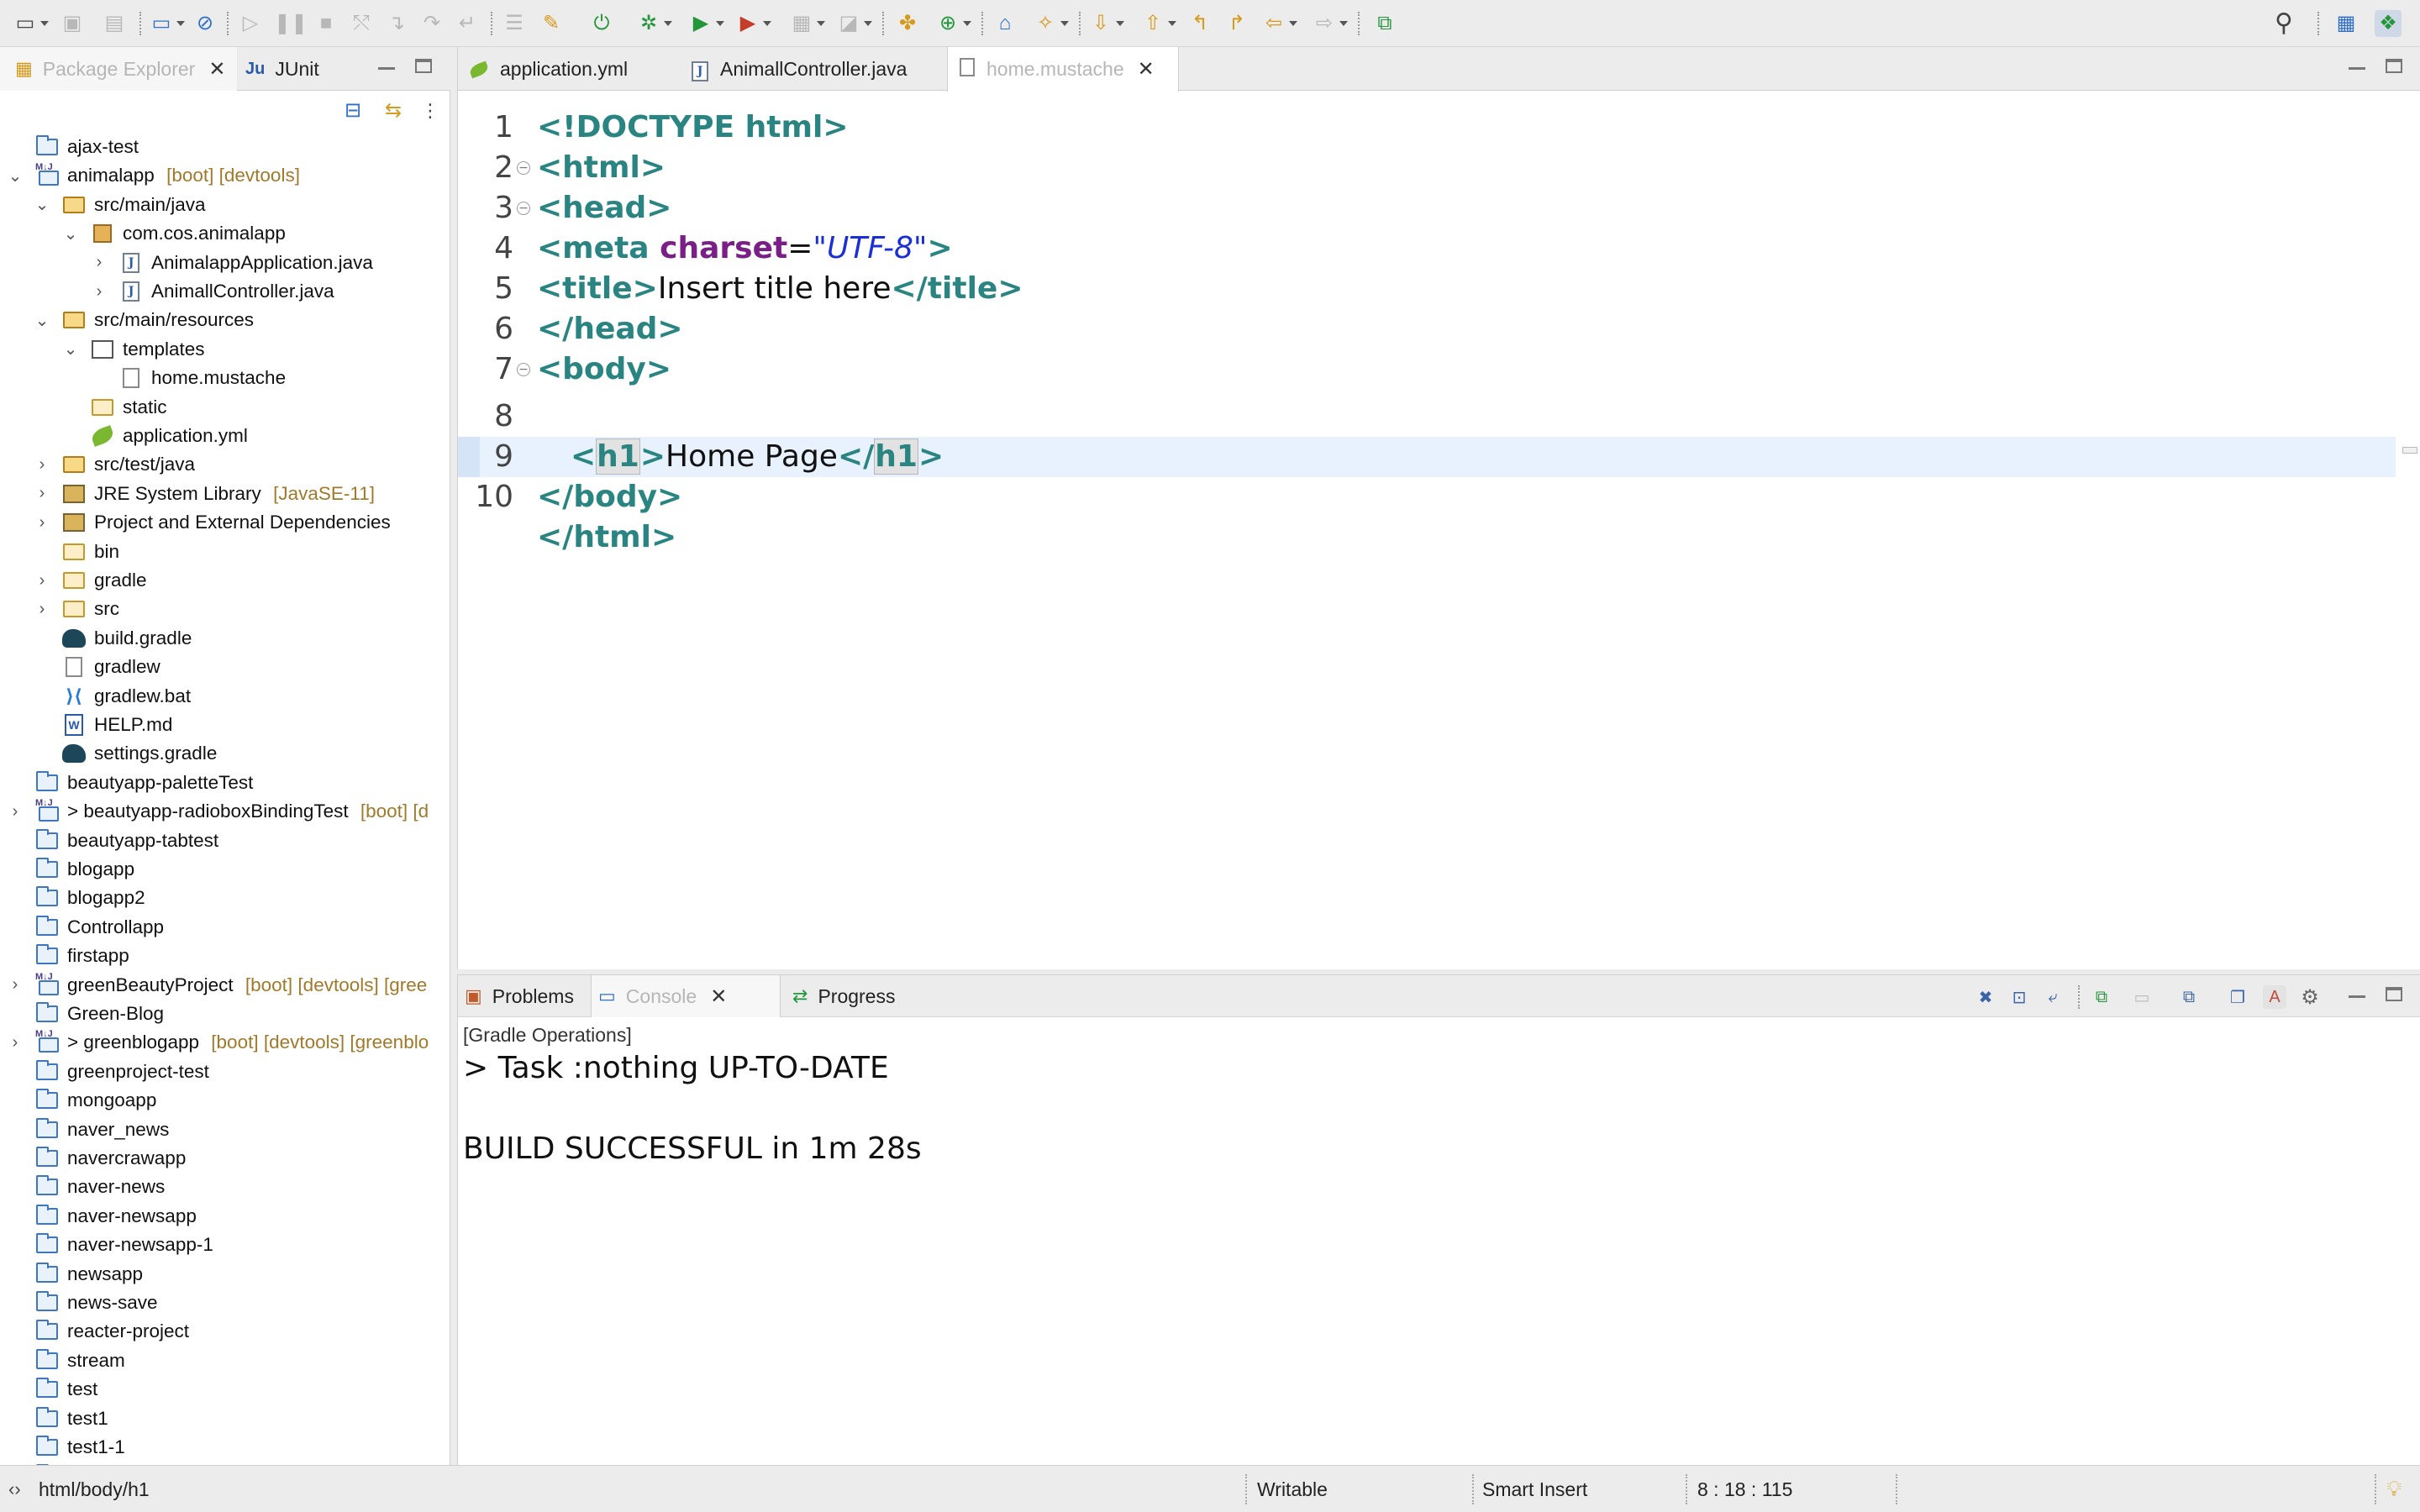 The width and height of the screenshot is (2420, 1512). I want to click on tree-item: › JRE System Library [JavaSE-11], so click(225, 494).